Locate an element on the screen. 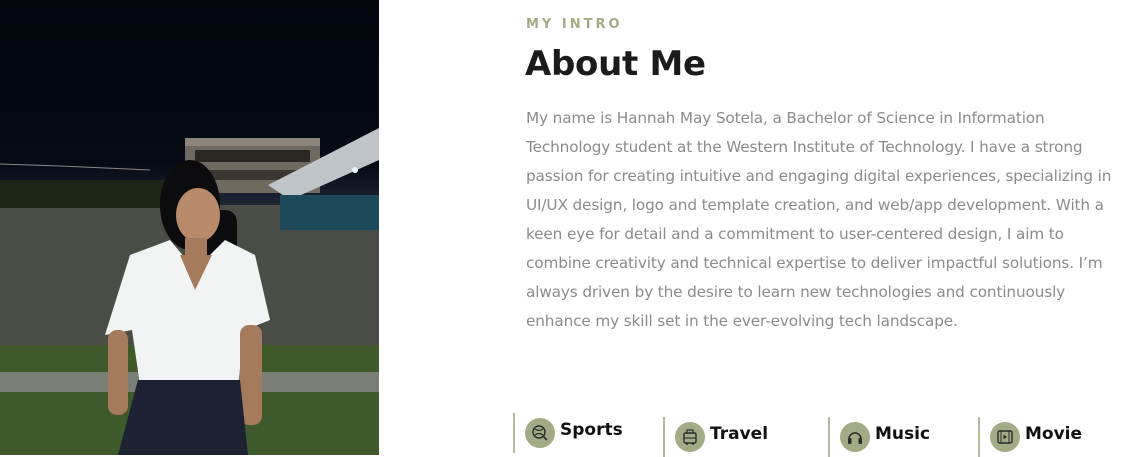 The width and height of the screenshot is (1129, 457). hobby-label: Sports is located at coordinates (591, 430).